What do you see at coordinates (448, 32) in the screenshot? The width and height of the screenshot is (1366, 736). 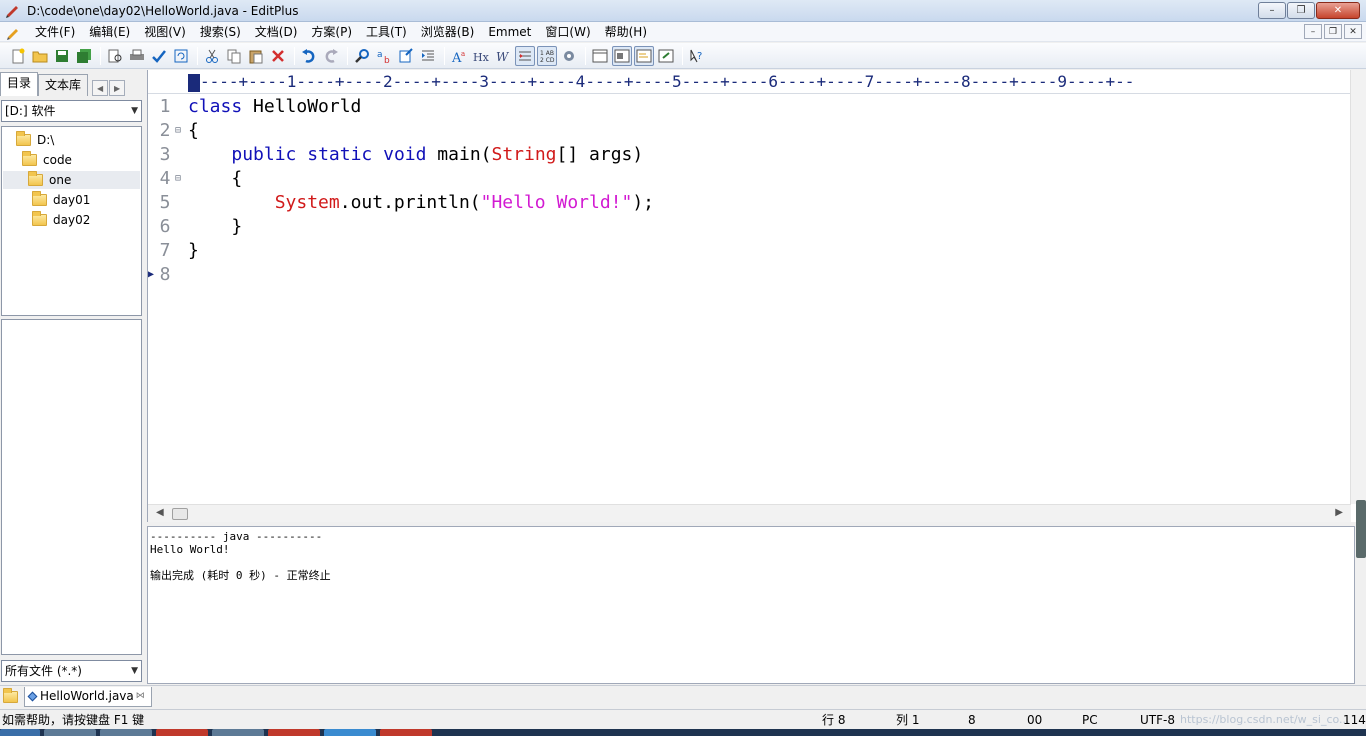 I see `menu-browser: 浏览器(B)` at bounding box center [448, 32].